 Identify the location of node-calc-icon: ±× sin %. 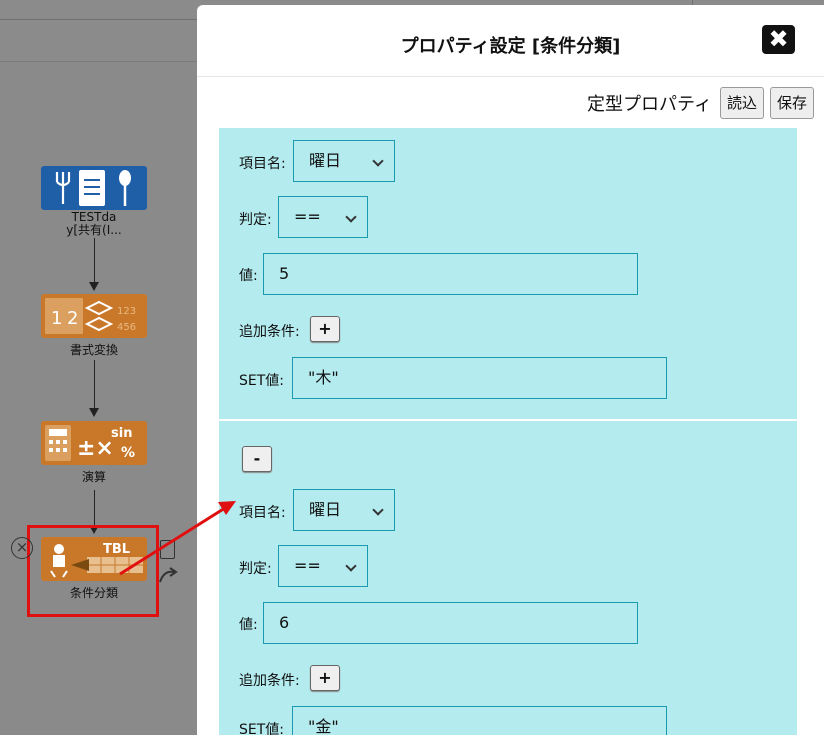
(94, 443).